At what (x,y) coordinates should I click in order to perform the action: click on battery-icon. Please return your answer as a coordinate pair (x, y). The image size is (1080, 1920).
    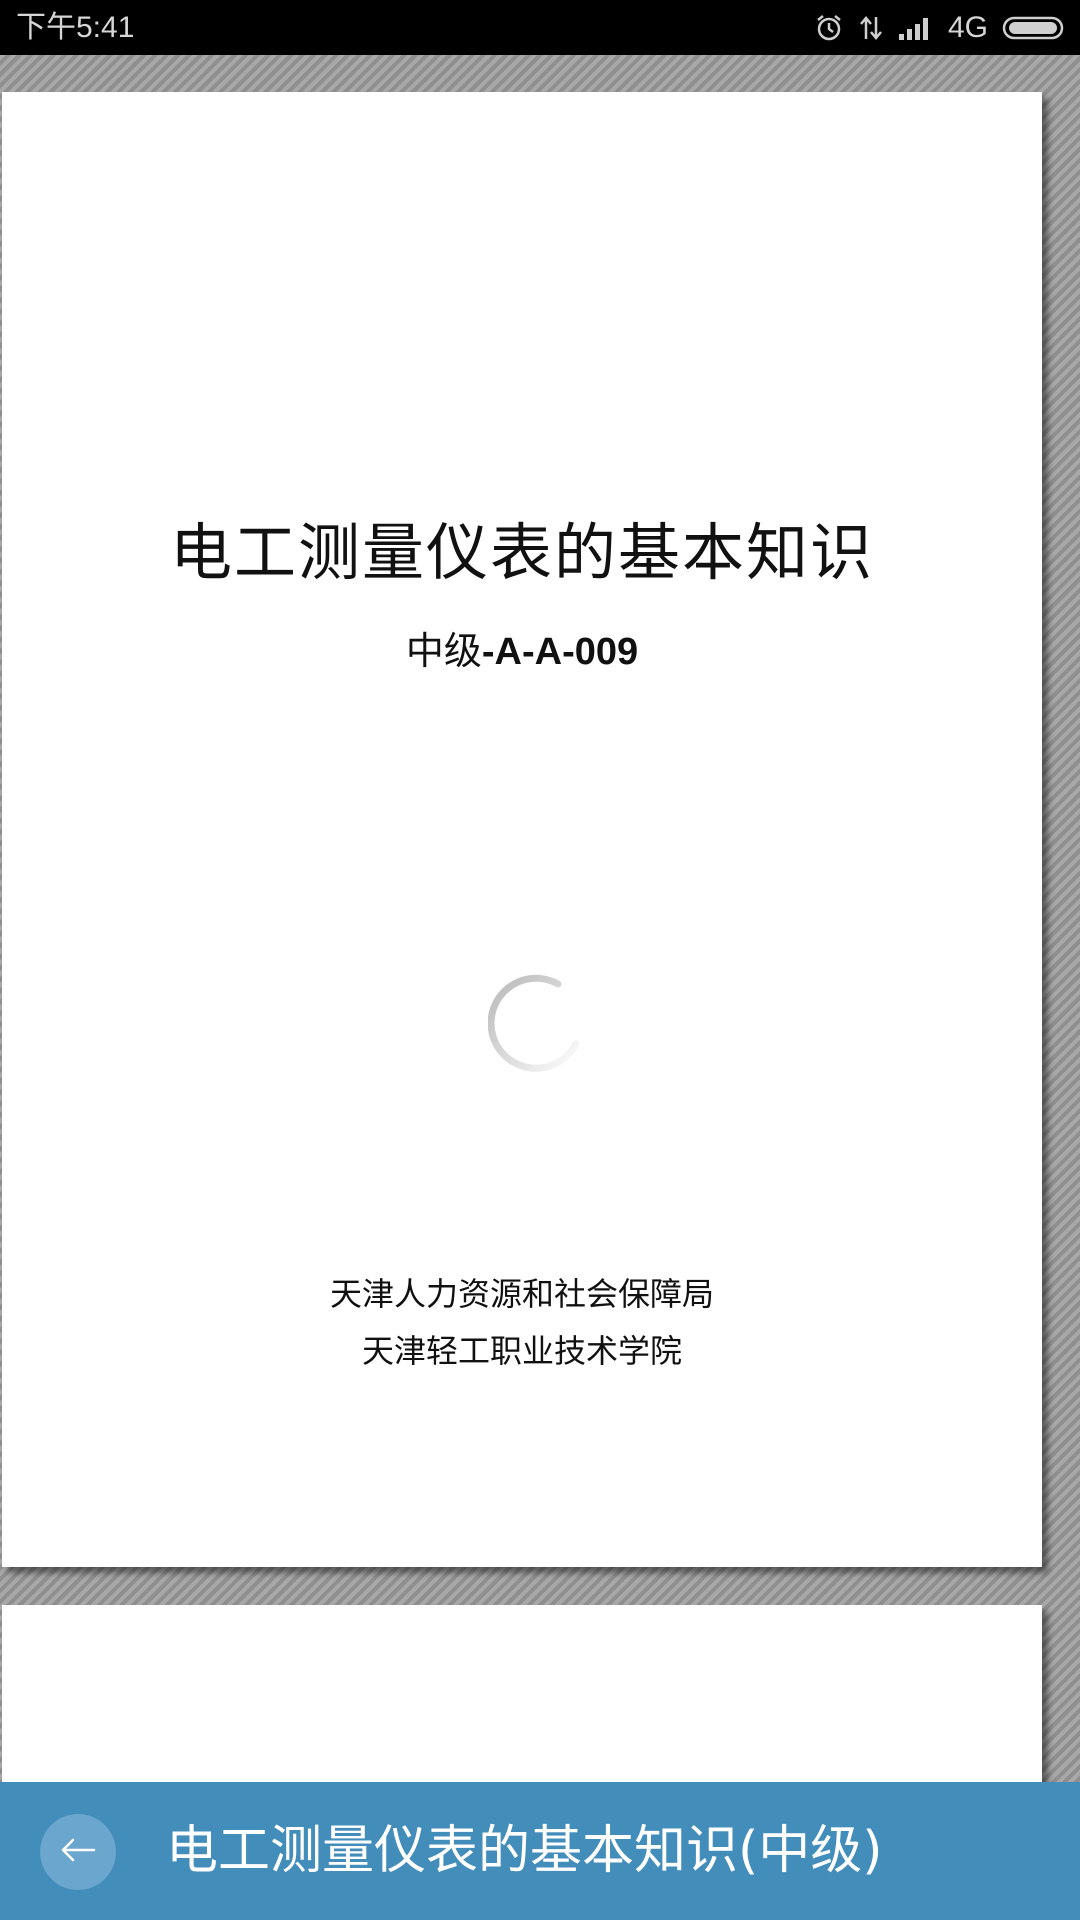
    Looking at the image, I should click on (1034, 28).